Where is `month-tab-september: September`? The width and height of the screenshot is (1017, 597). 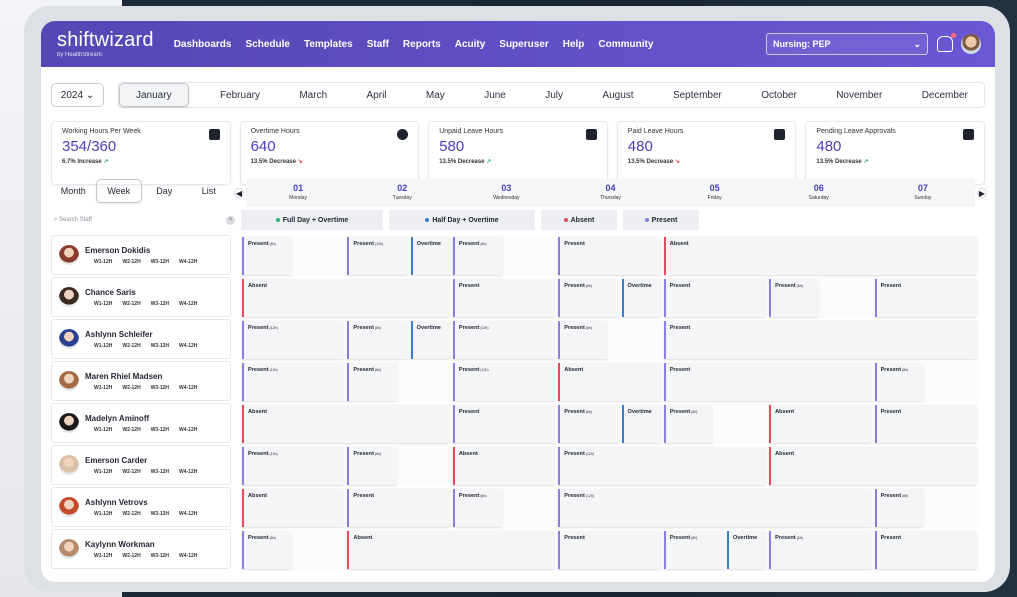 month-tab-september: September is located at coordinates (697, 95).